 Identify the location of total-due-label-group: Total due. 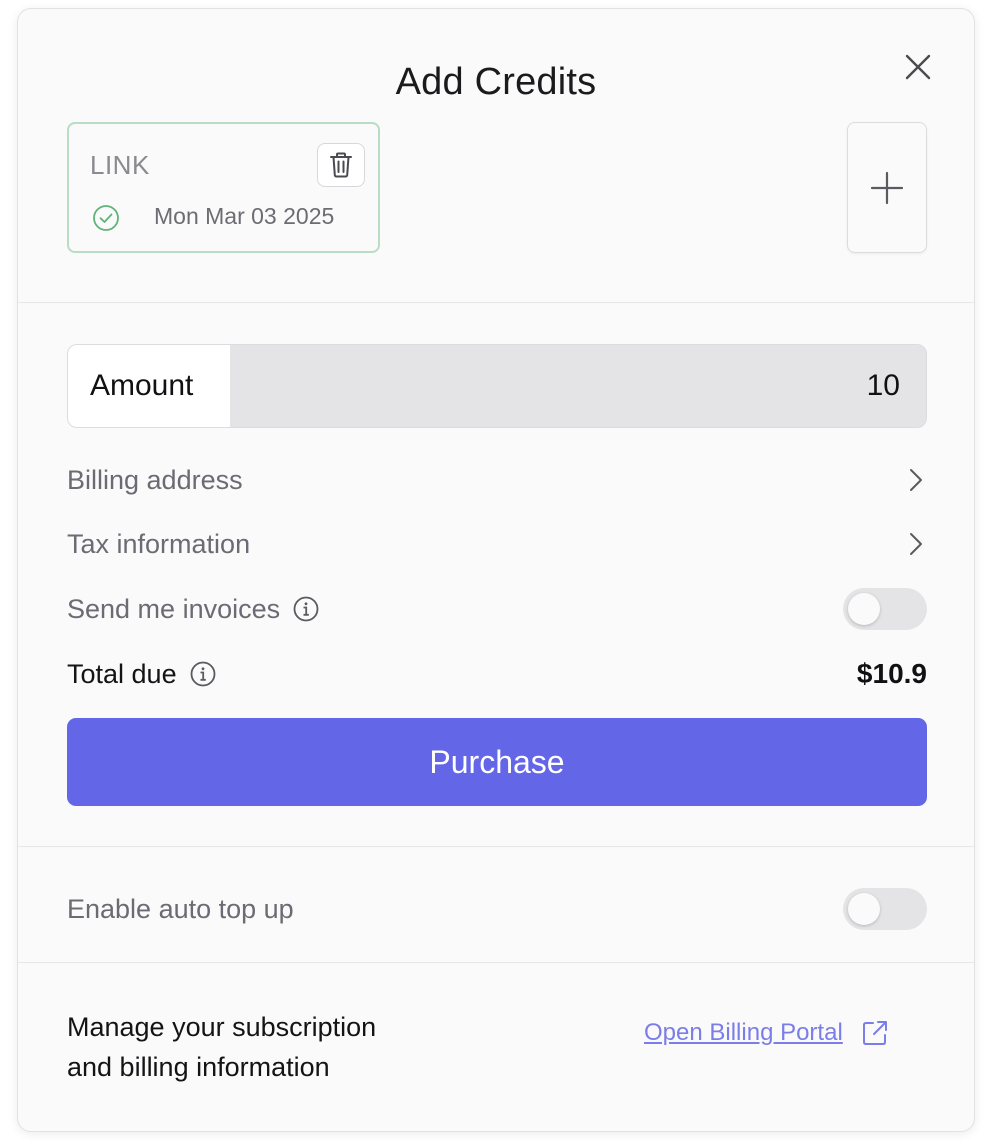
(142, 674).